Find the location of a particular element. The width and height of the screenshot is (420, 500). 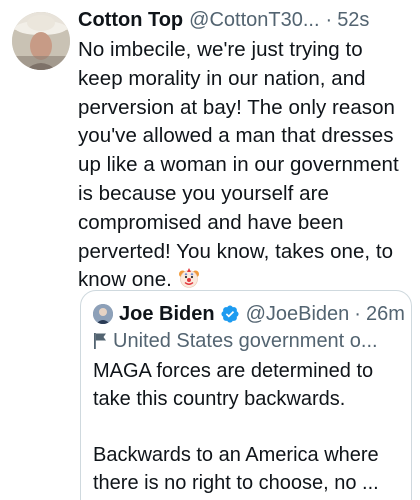

tweet-text-line: you've allowed a man that dresses is located at coordinates (236, 136).